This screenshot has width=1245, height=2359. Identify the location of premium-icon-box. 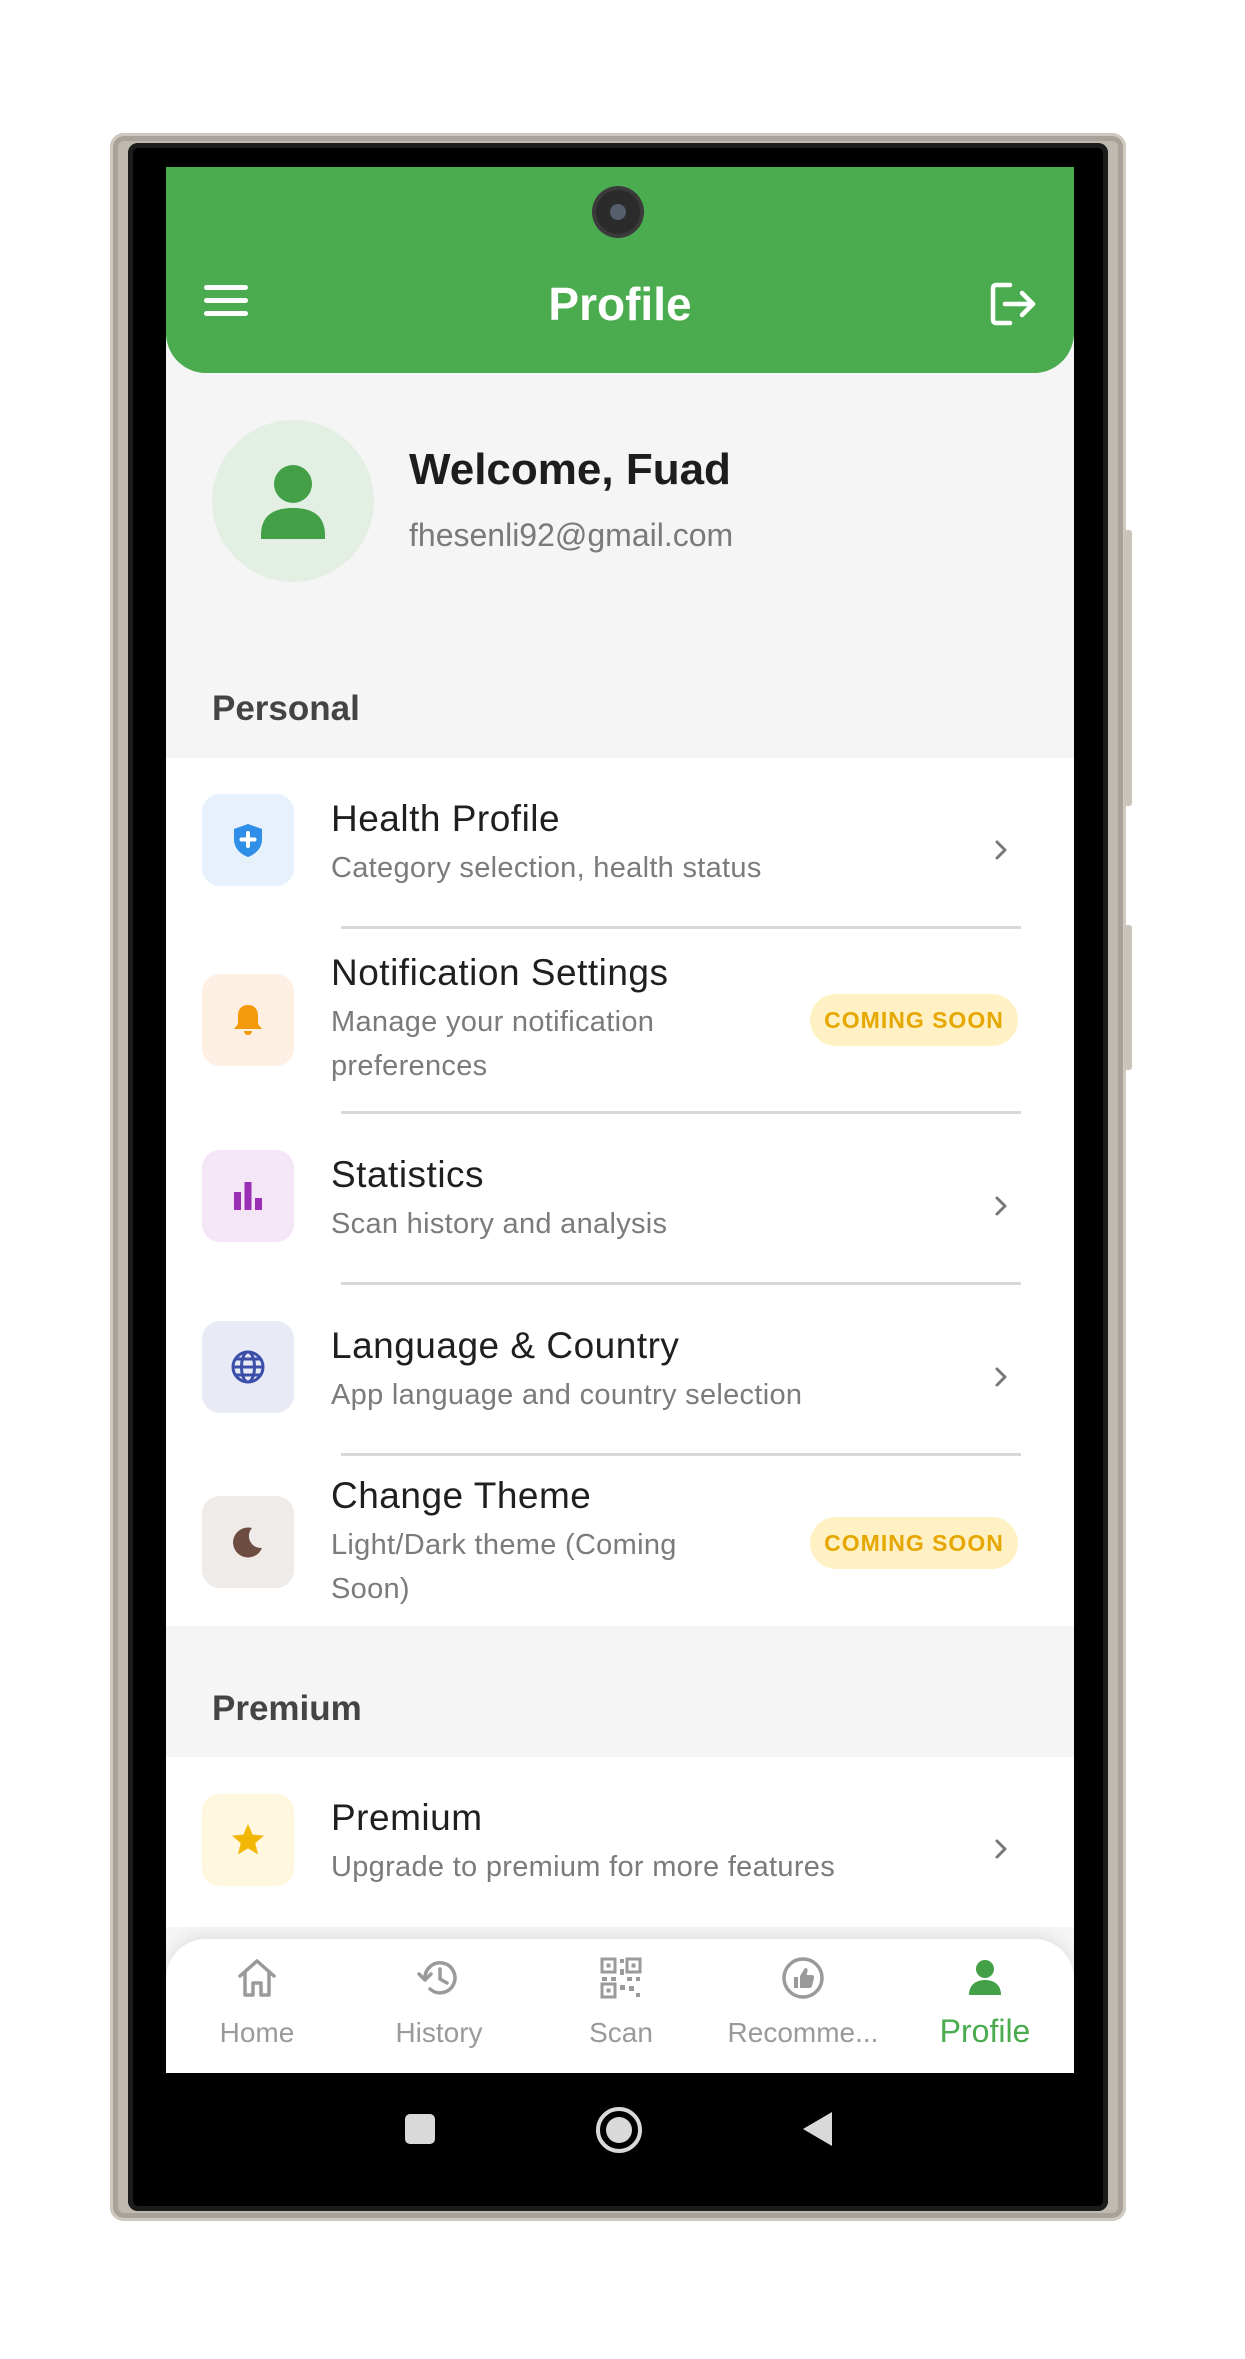
(248, 1840).